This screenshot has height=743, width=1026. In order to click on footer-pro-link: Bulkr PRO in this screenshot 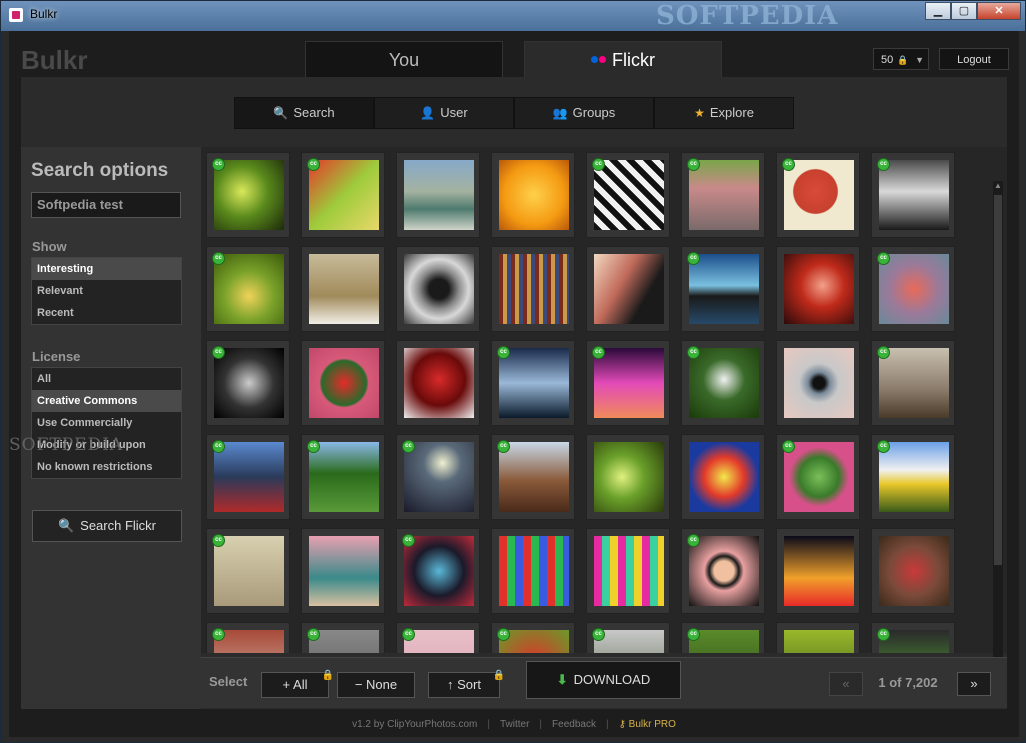, I will do `click(652, 724)`.